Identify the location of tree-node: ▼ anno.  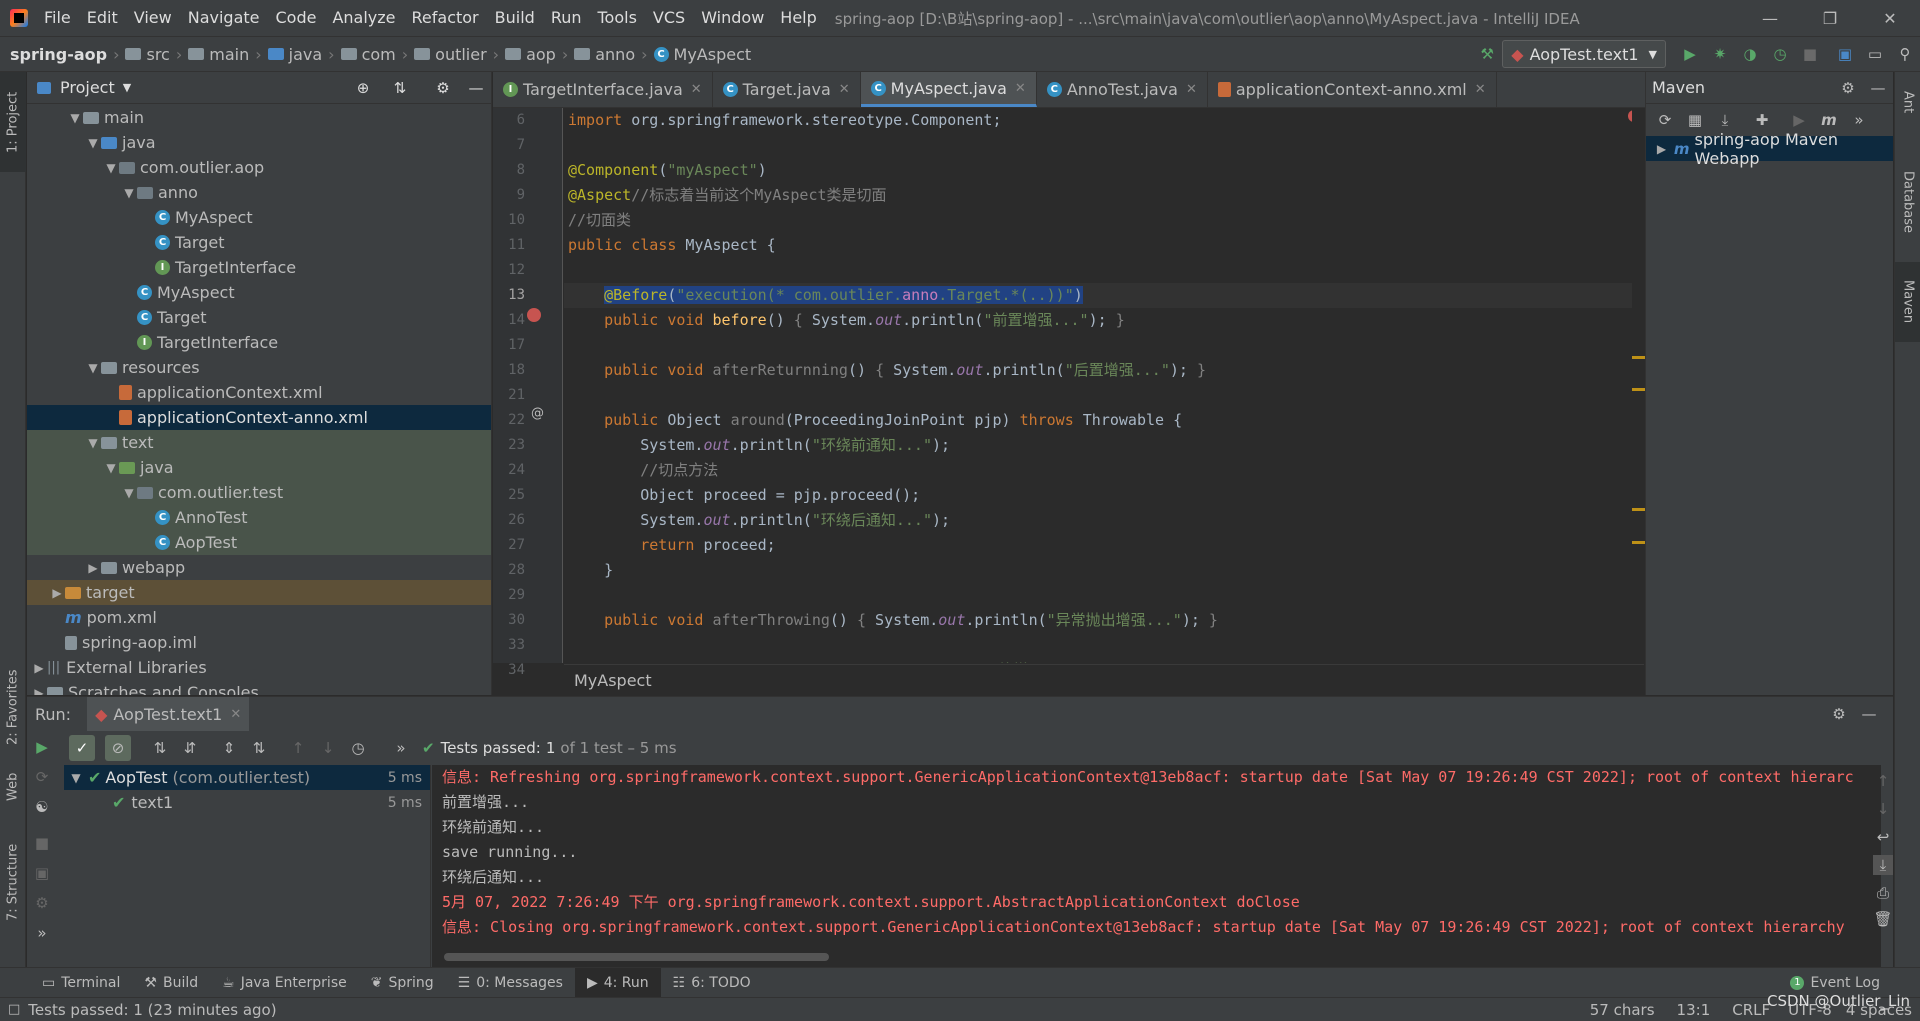
(259, 192).